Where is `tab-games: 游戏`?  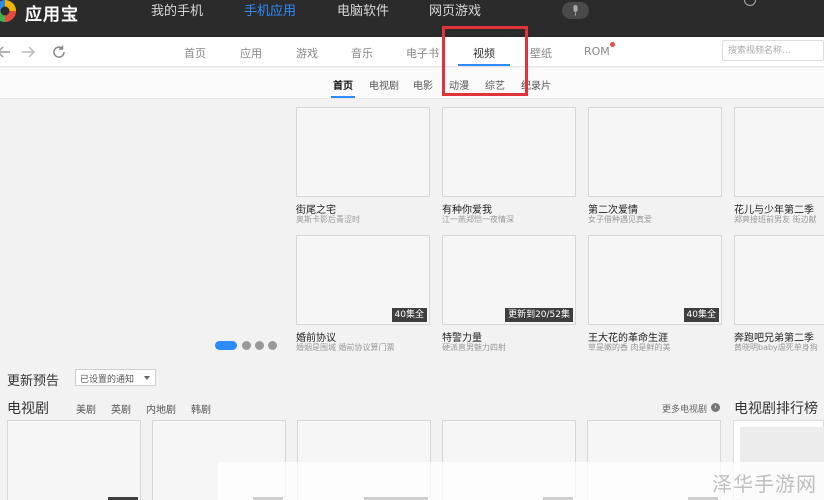
tab-games: 游戏 is located at coordinates (307, 53).